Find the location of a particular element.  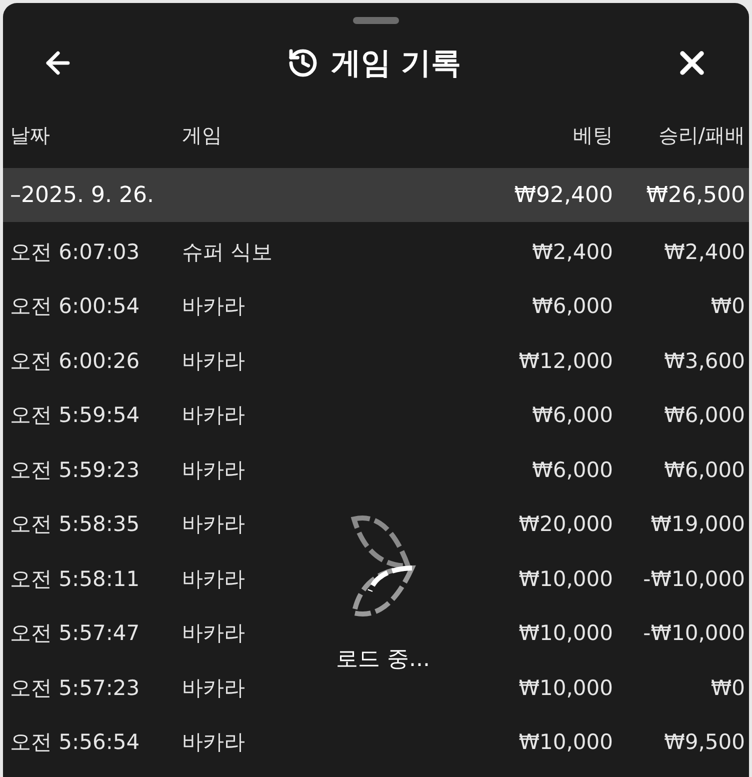

table-cell-text: 오전 5:56:54 is located at coordinates (75, 742).